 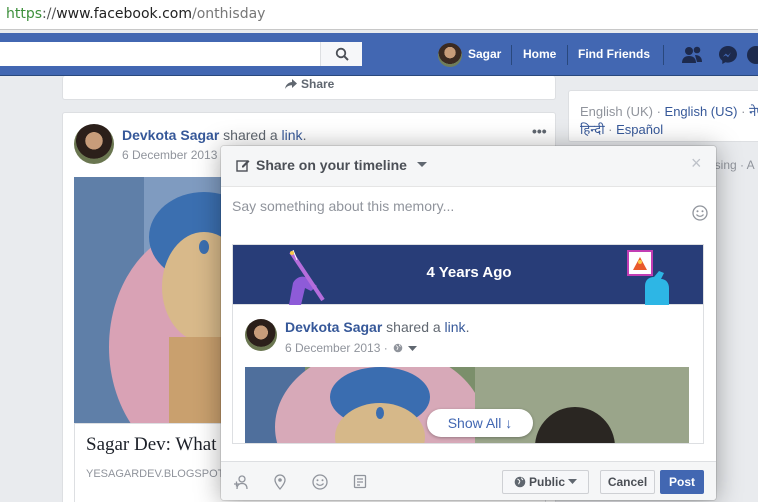 What do you see at coordinates (696, 163) in the screenshot?
I see `close-icon: ×` at bounding box center [696, 163].